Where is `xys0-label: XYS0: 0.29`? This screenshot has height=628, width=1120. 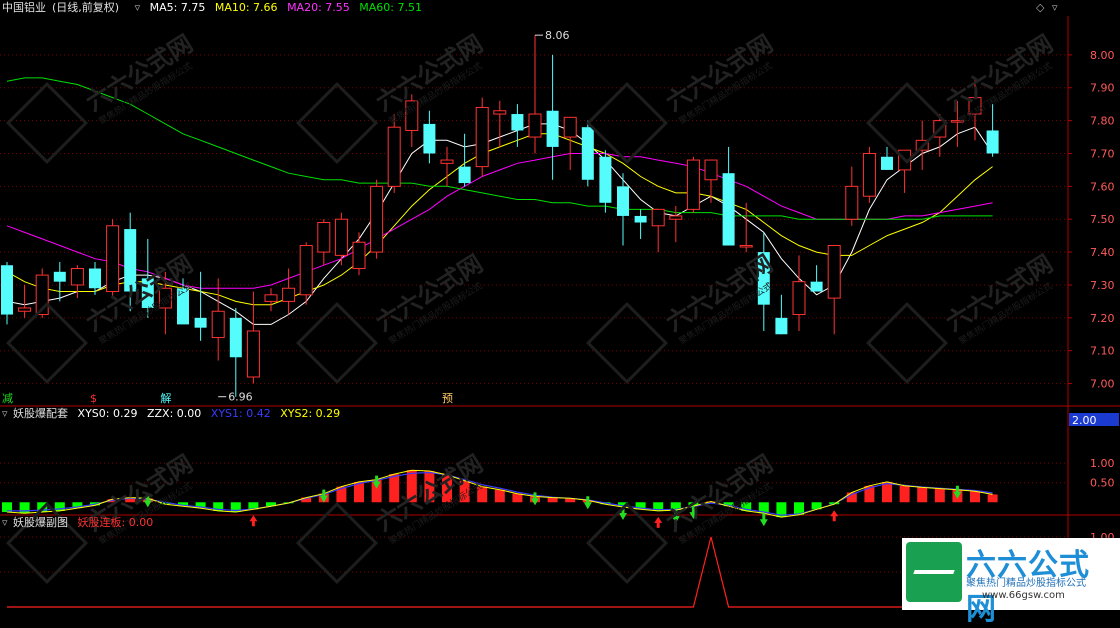
xys0-label: XYS0: 0.29 is located at coordinates (107, 413).